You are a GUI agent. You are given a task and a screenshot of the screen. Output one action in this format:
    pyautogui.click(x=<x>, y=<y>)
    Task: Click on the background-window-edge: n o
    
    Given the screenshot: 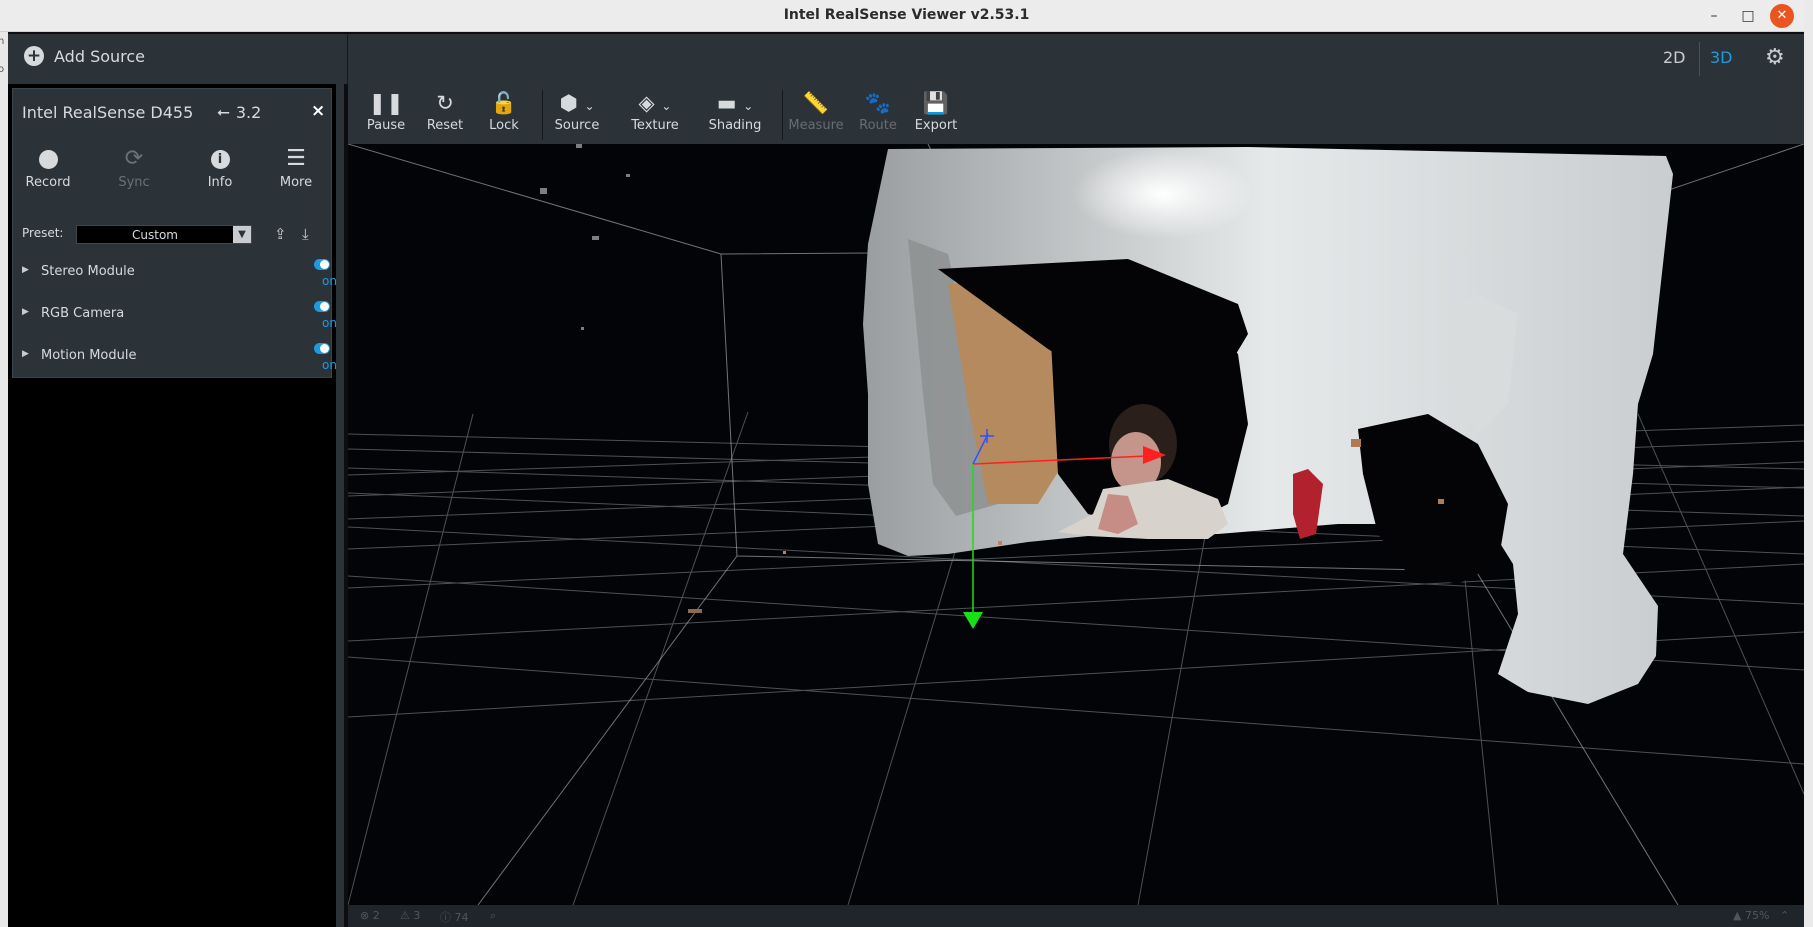 What is the action you would take?
    pyautogui.click(x=4, y=479)
    